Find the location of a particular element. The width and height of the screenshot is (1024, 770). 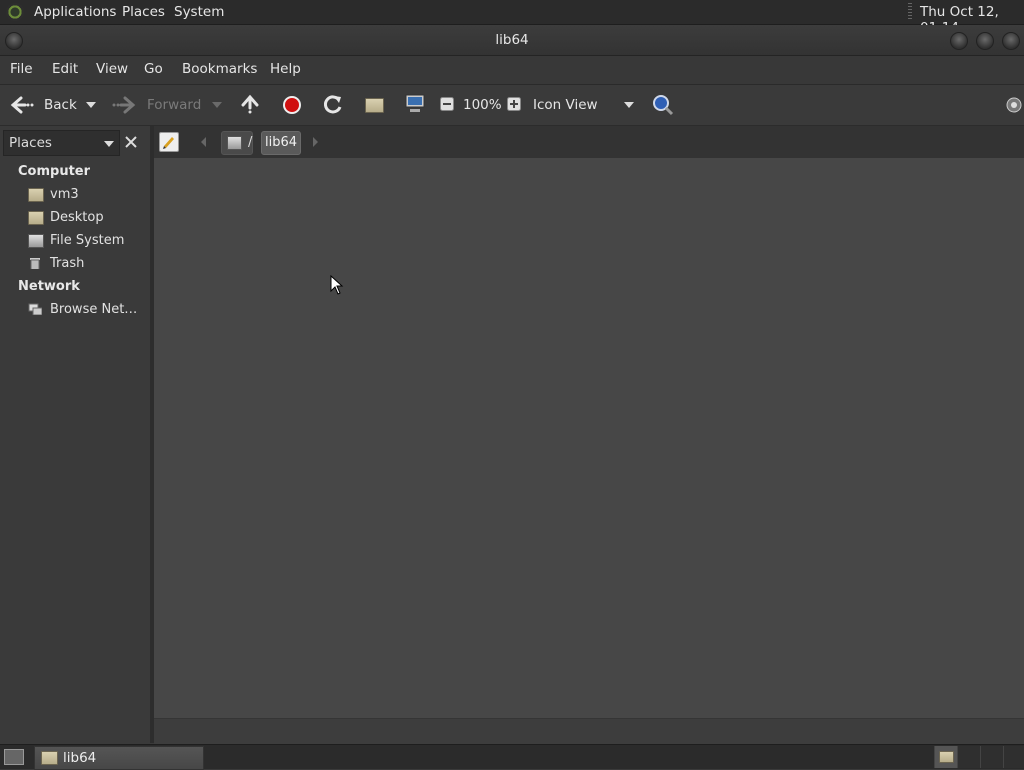

menu-file: File is located at coordinates (21, 69).